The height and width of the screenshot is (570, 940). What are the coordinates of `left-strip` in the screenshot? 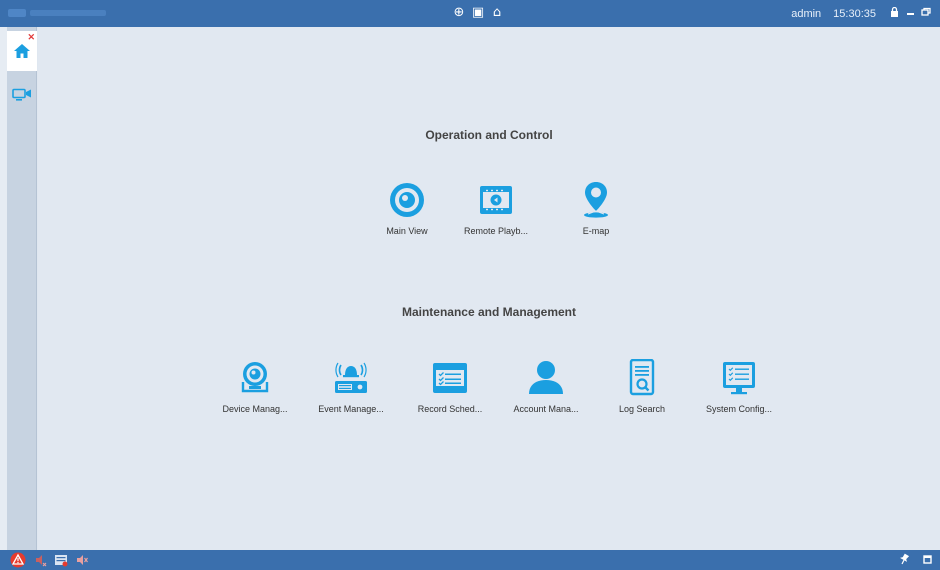 It's located at (3, 288).